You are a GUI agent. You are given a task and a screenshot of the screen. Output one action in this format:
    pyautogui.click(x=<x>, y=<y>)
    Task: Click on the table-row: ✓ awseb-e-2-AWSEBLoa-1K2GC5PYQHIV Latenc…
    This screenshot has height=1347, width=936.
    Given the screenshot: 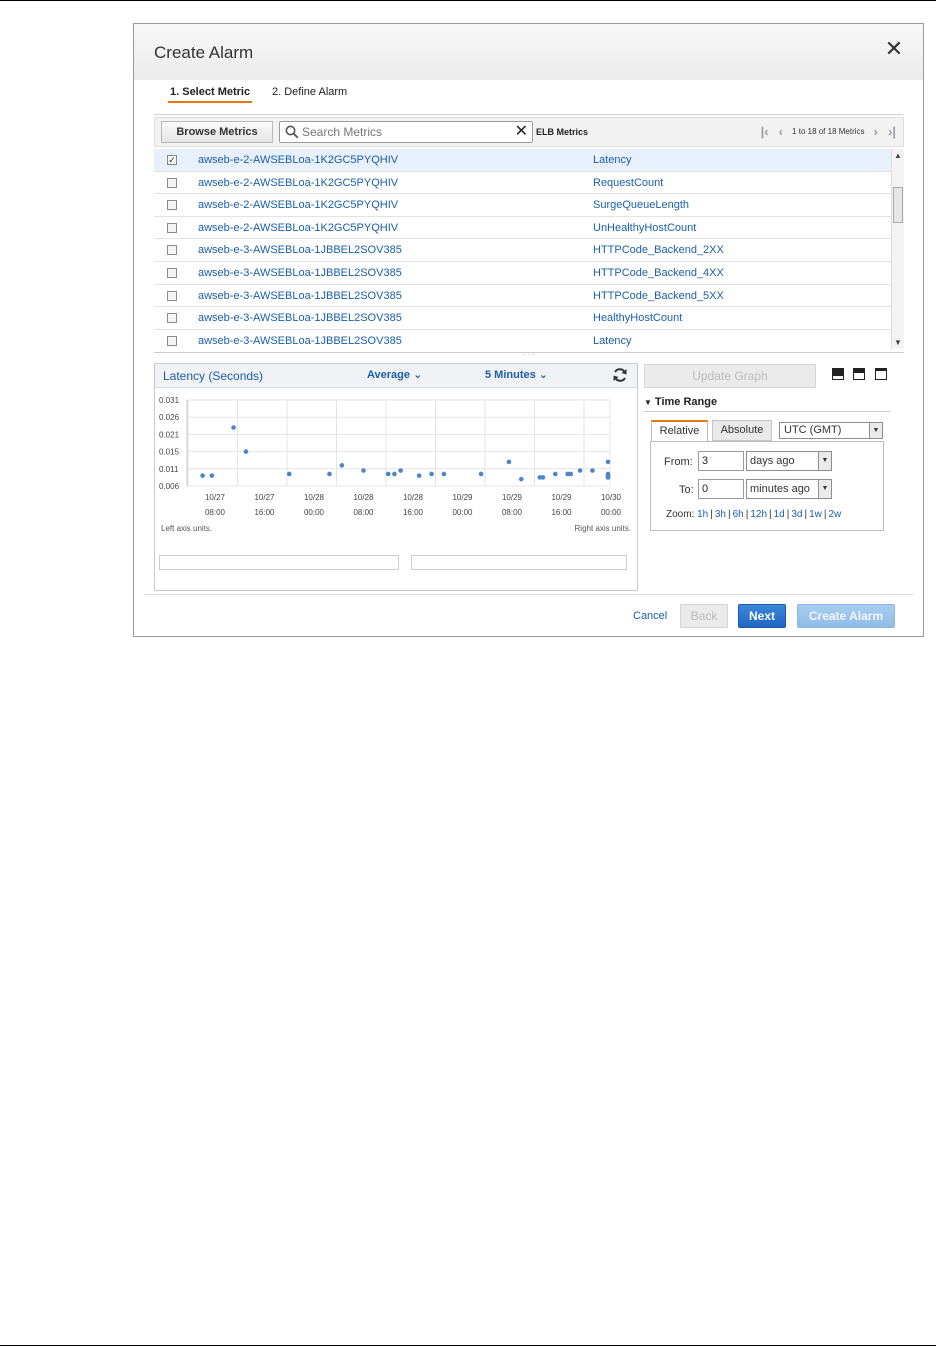 What is the action you would take?
    pyautogui.click(x=522, y=160)
    